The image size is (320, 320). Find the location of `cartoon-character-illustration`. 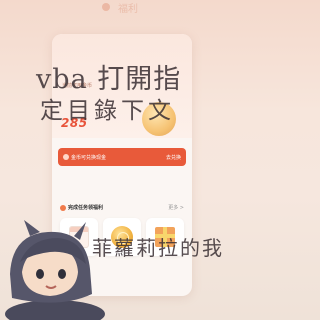

cartoon-character-illustration is located at coordinates (55, 270).